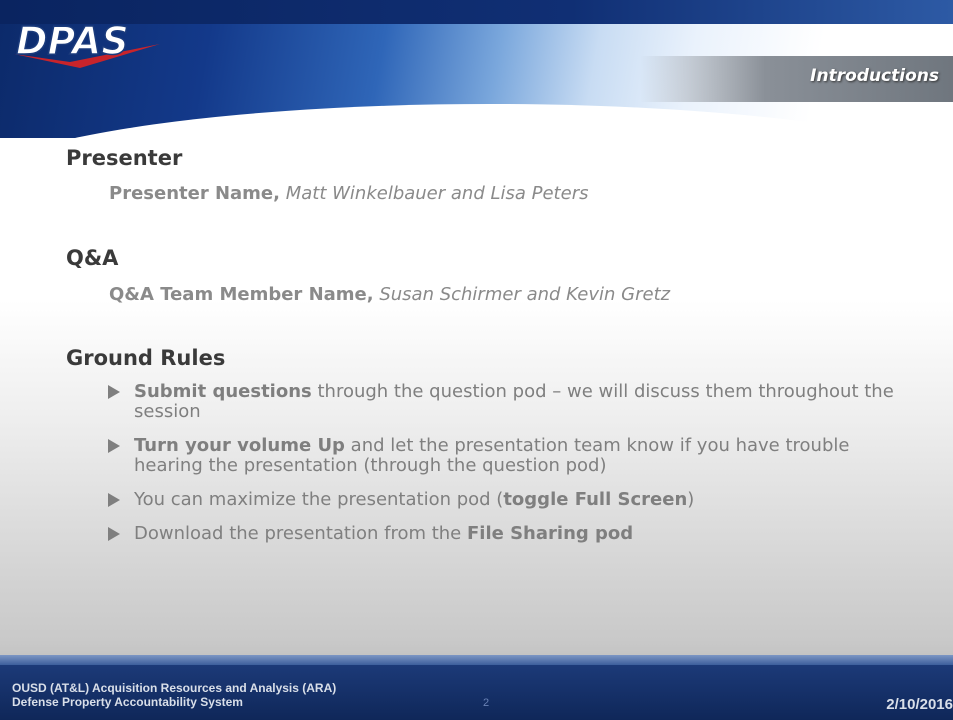  I want to click on dpas-logo: DPAS, so click(87, 43).